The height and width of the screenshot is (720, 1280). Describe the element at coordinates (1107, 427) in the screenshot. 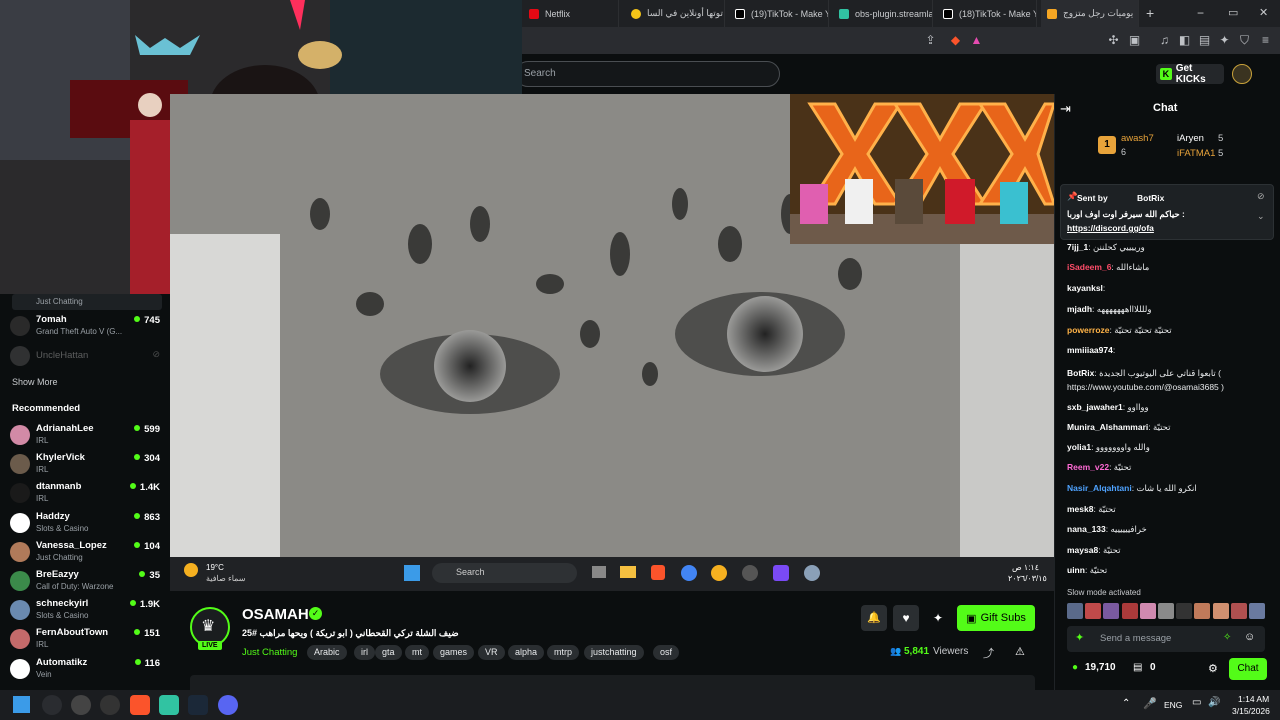

I see `chat-username: Munira_Alshammari` at that location.